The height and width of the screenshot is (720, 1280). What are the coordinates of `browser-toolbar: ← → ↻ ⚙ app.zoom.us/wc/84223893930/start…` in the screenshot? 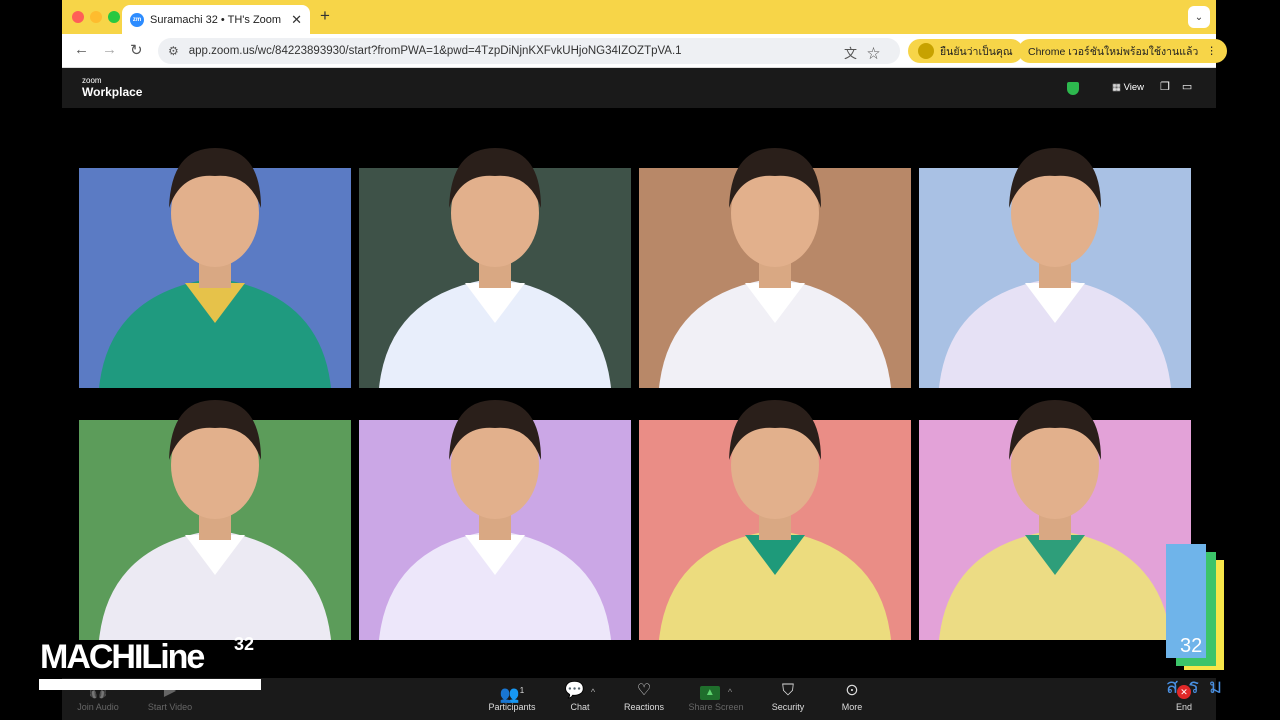 It's located at (644, 51).